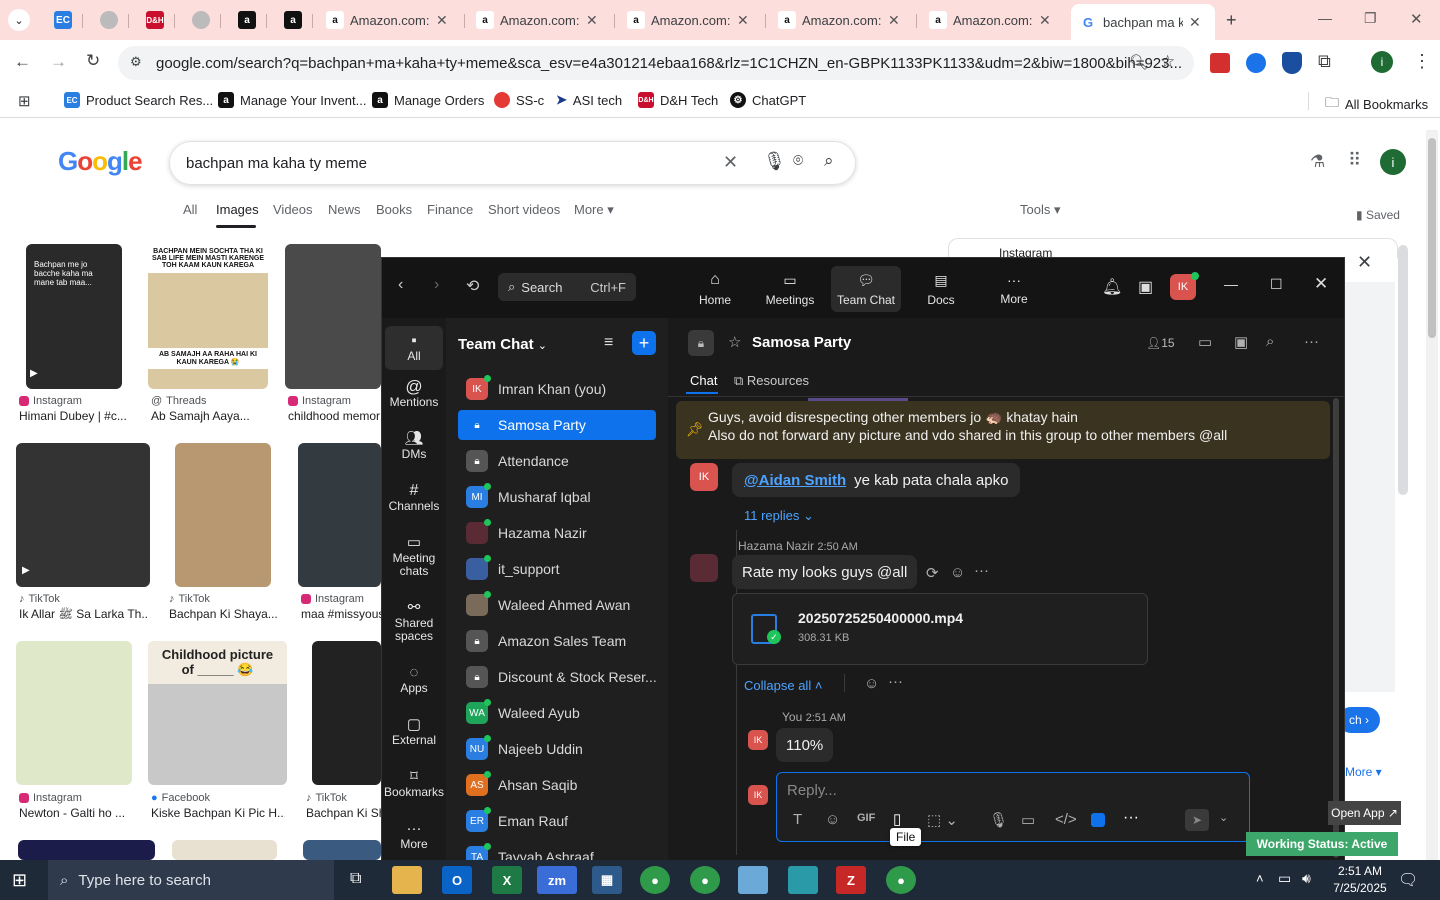  Describe the element at coordinates (1382, 62) in the screenshot. I see `profile-avatar: i` at that location.